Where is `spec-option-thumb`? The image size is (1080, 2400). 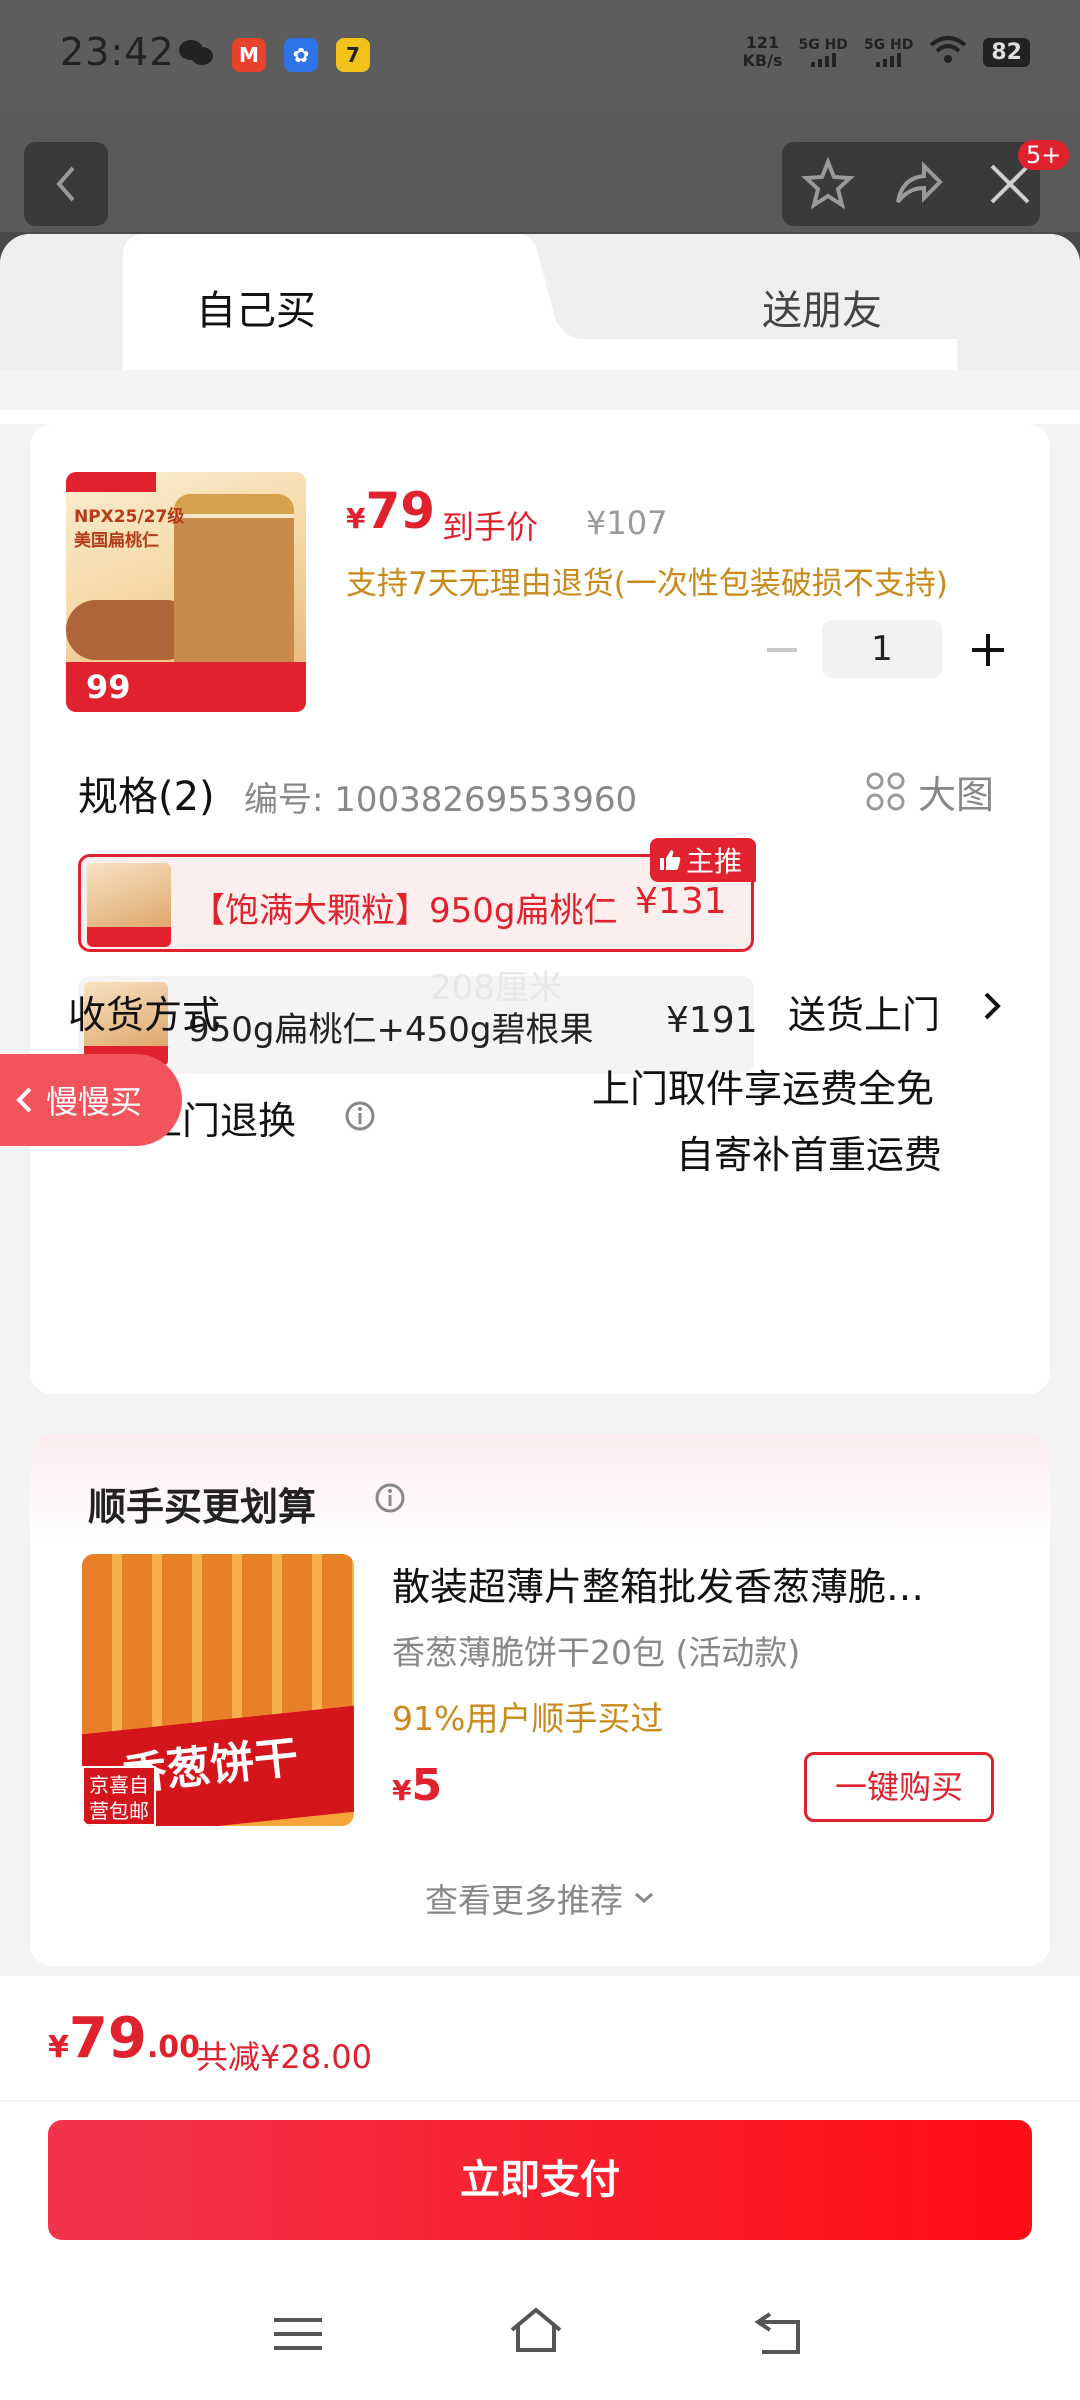
spec-option-thumb is located at coordinates (129, 905).